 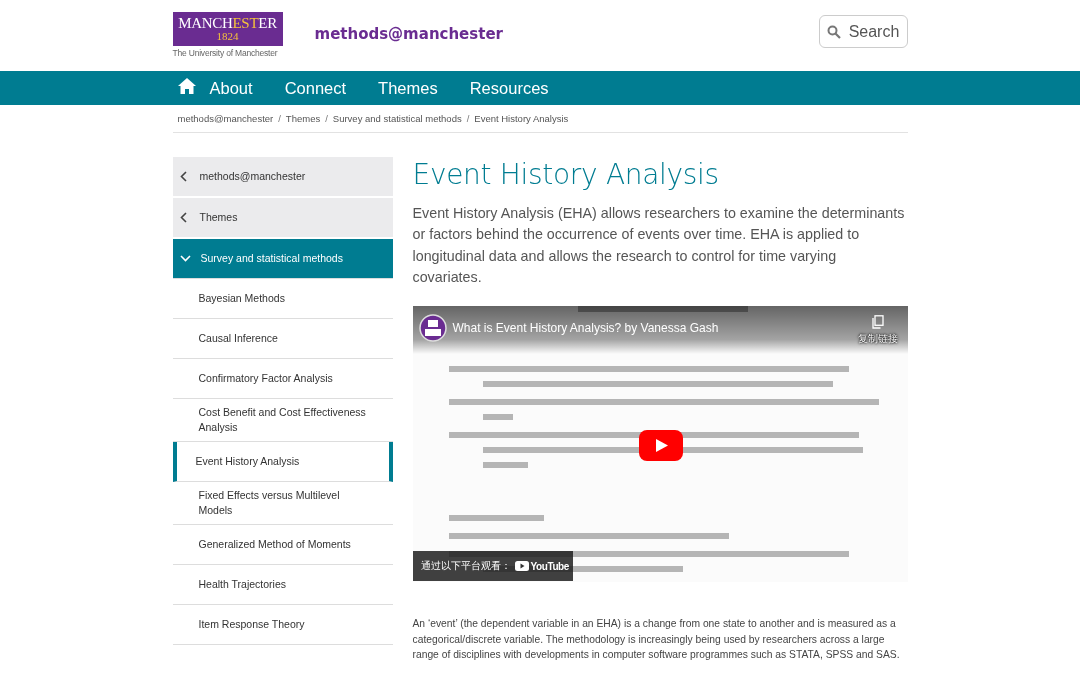 I want to click on nav-link: Connect, so click(x=315, y=88).